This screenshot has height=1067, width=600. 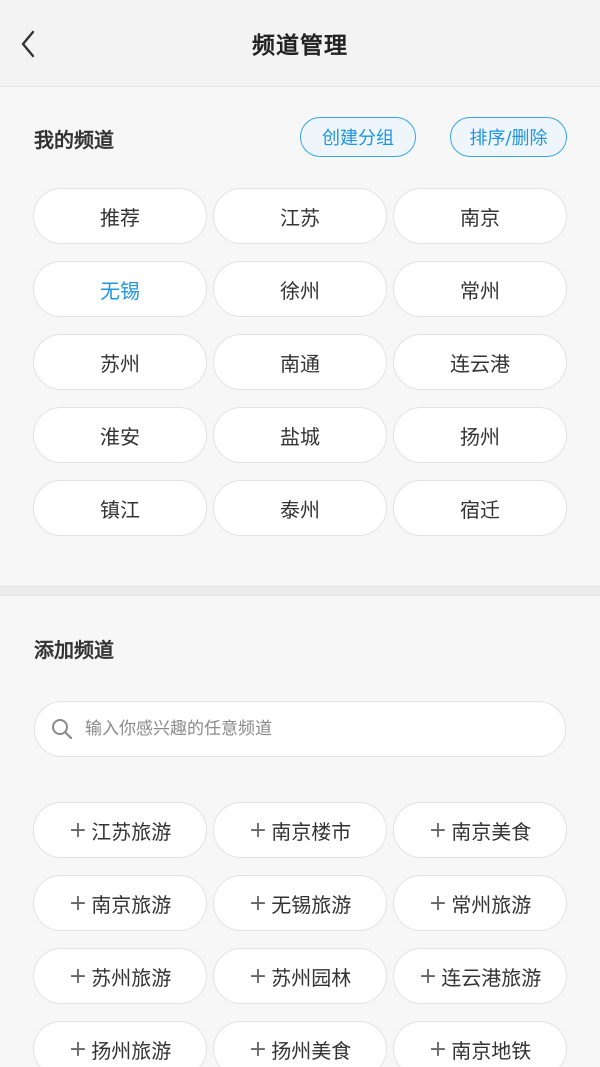 I want to click on add-channel-chip: + 苏州园林, so click(x=300, y=976).